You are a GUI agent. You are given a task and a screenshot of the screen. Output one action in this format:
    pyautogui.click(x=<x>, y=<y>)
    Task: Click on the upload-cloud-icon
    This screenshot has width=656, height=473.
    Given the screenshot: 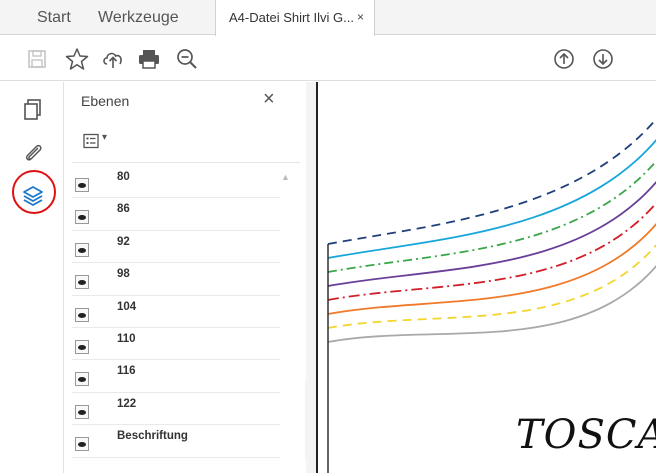 What is the action you would take?
    pyautogui.click(x=113, y=59)
    